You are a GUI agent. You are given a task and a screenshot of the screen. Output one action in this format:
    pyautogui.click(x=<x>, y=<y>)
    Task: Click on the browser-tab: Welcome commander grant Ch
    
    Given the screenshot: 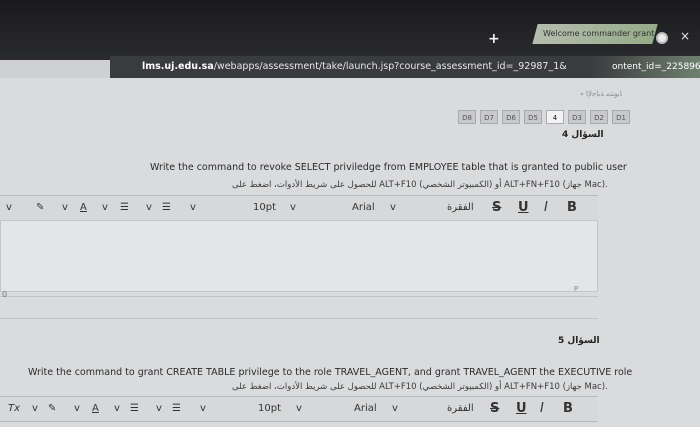 What is the action you would take?
    pyautogui.click(x=595, y=34)
    